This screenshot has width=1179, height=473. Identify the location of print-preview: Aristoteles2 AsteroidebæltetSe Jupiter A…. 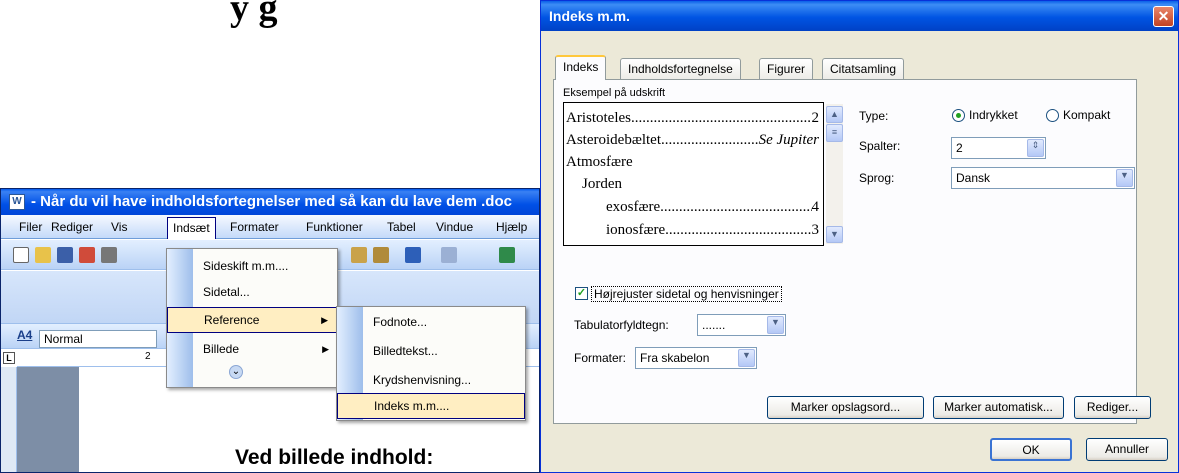
(693, 174).